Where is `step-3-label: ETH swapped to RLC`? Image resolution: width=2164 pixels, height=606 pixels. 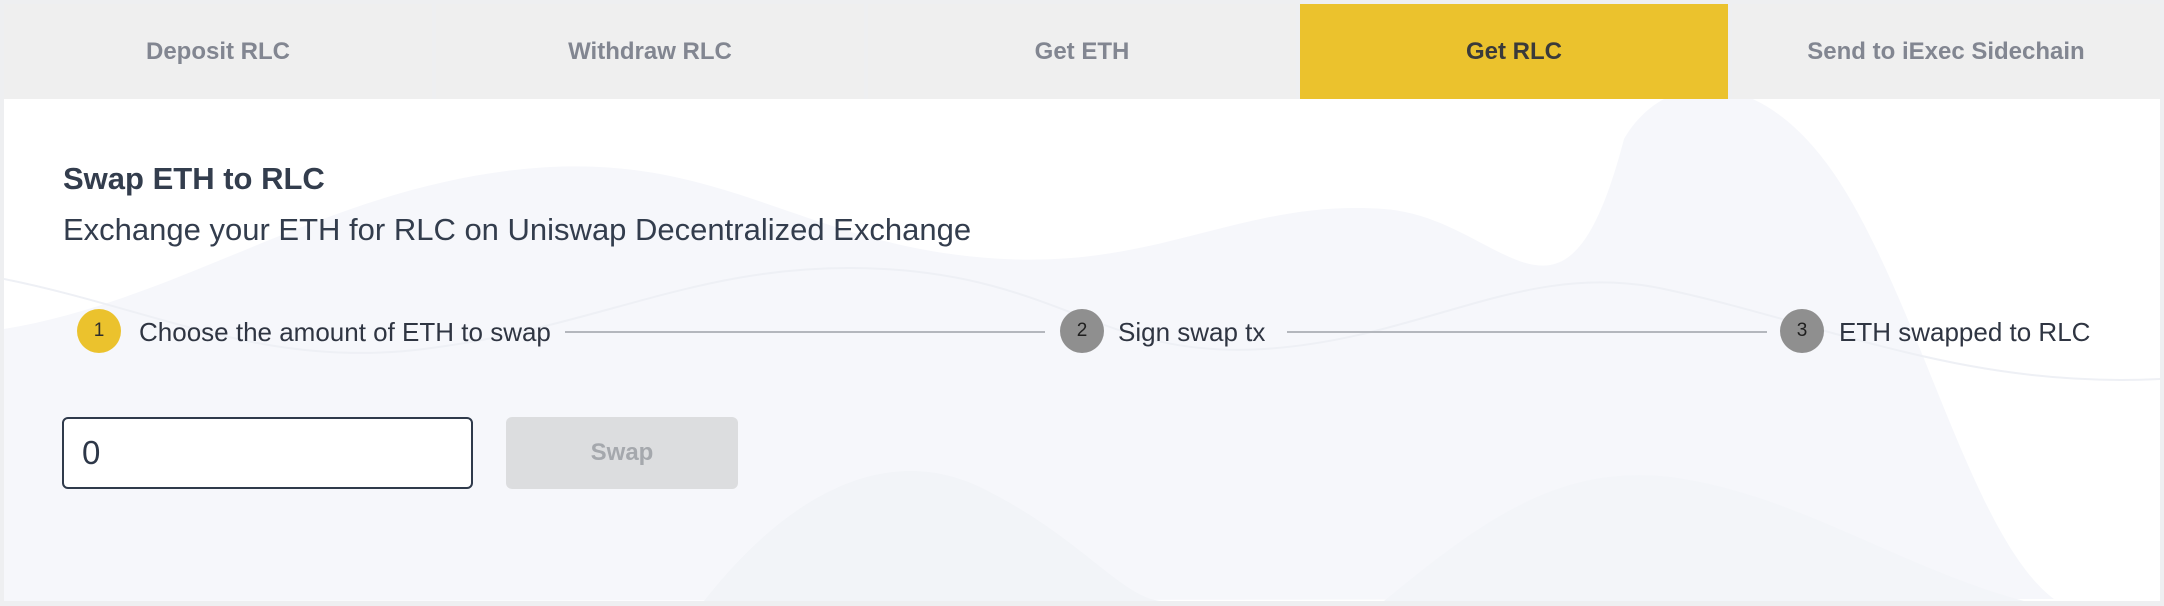
step-3-label: ETH swapped to RLC is located at coordinates (1965, 332).